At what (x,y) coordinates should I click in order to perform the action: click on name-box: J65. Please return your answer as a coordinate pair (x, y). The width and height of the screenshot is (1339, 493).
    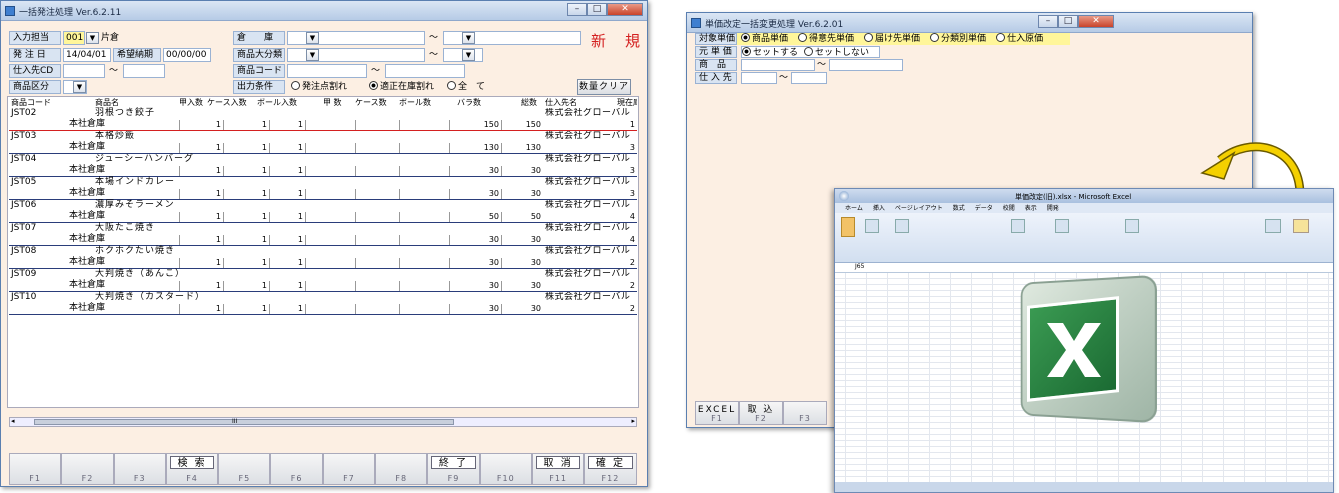
    Looking at the image, I should click on (859, 266).